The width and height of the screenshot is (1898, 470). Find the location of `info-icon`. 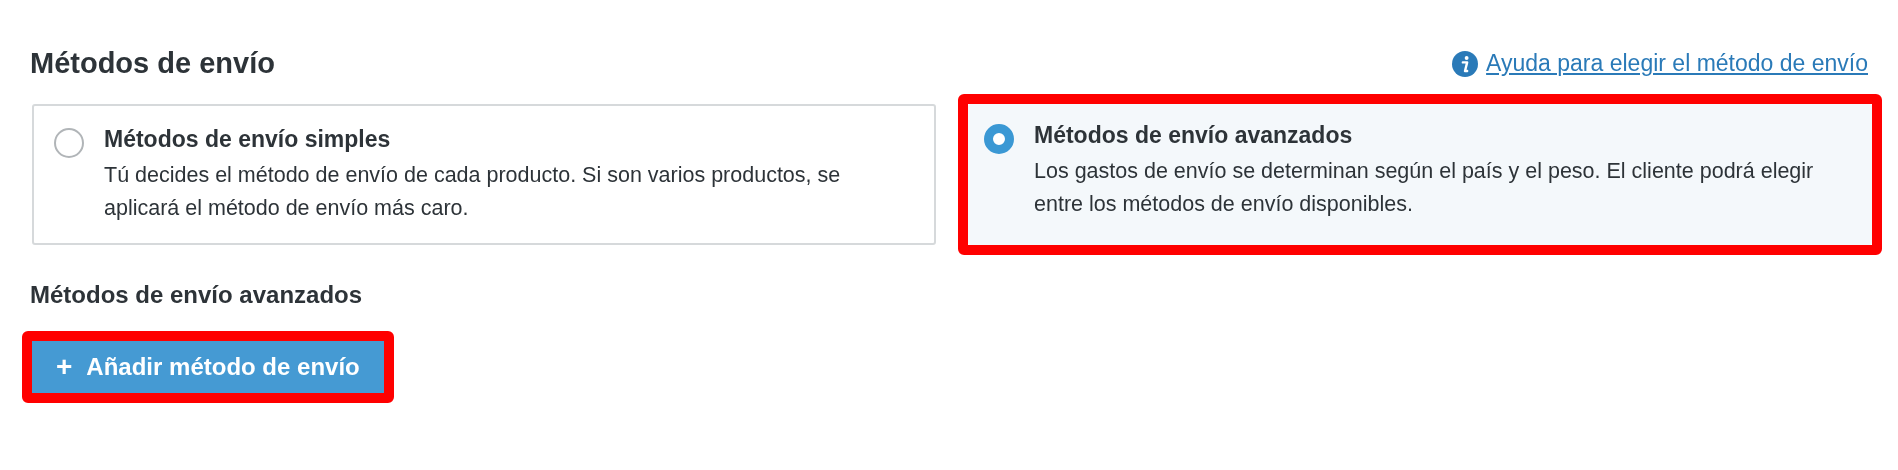

info-icon is located at coordinates (1465, 63).